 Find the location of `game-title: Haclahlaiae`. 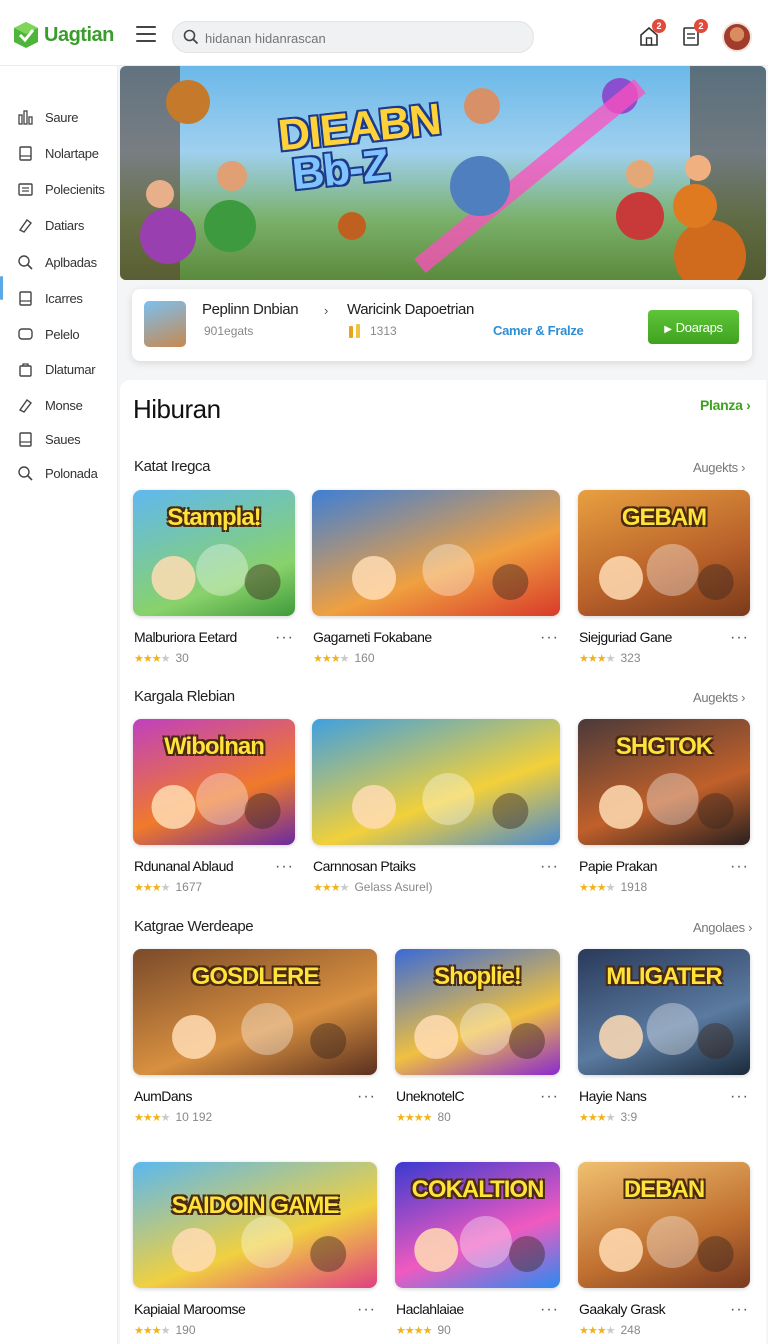

game-title: Haclahlaiae is located at coordinates (430, 1309).